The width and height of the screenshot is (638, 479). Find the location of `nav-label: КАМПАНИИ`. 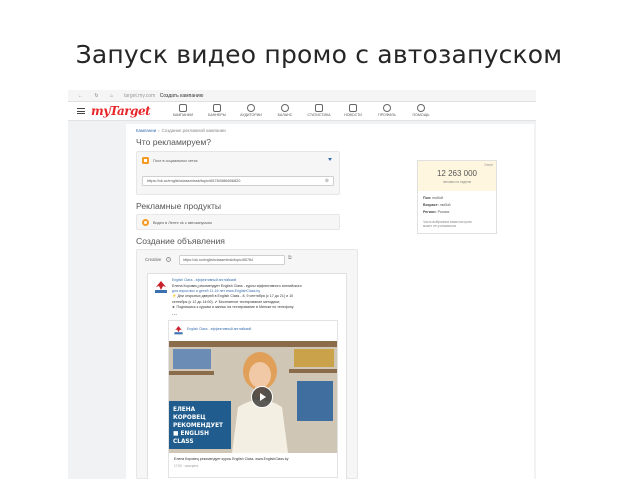

nav-label: КАМПАНИИ is located at coordinates (183, 115).